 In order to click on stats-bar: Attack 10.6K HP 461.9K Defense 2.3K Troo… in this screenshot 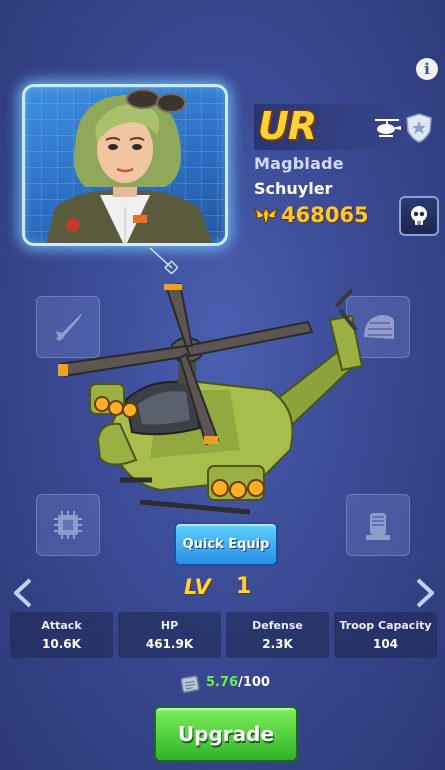, I will do `click(223, 635)`.